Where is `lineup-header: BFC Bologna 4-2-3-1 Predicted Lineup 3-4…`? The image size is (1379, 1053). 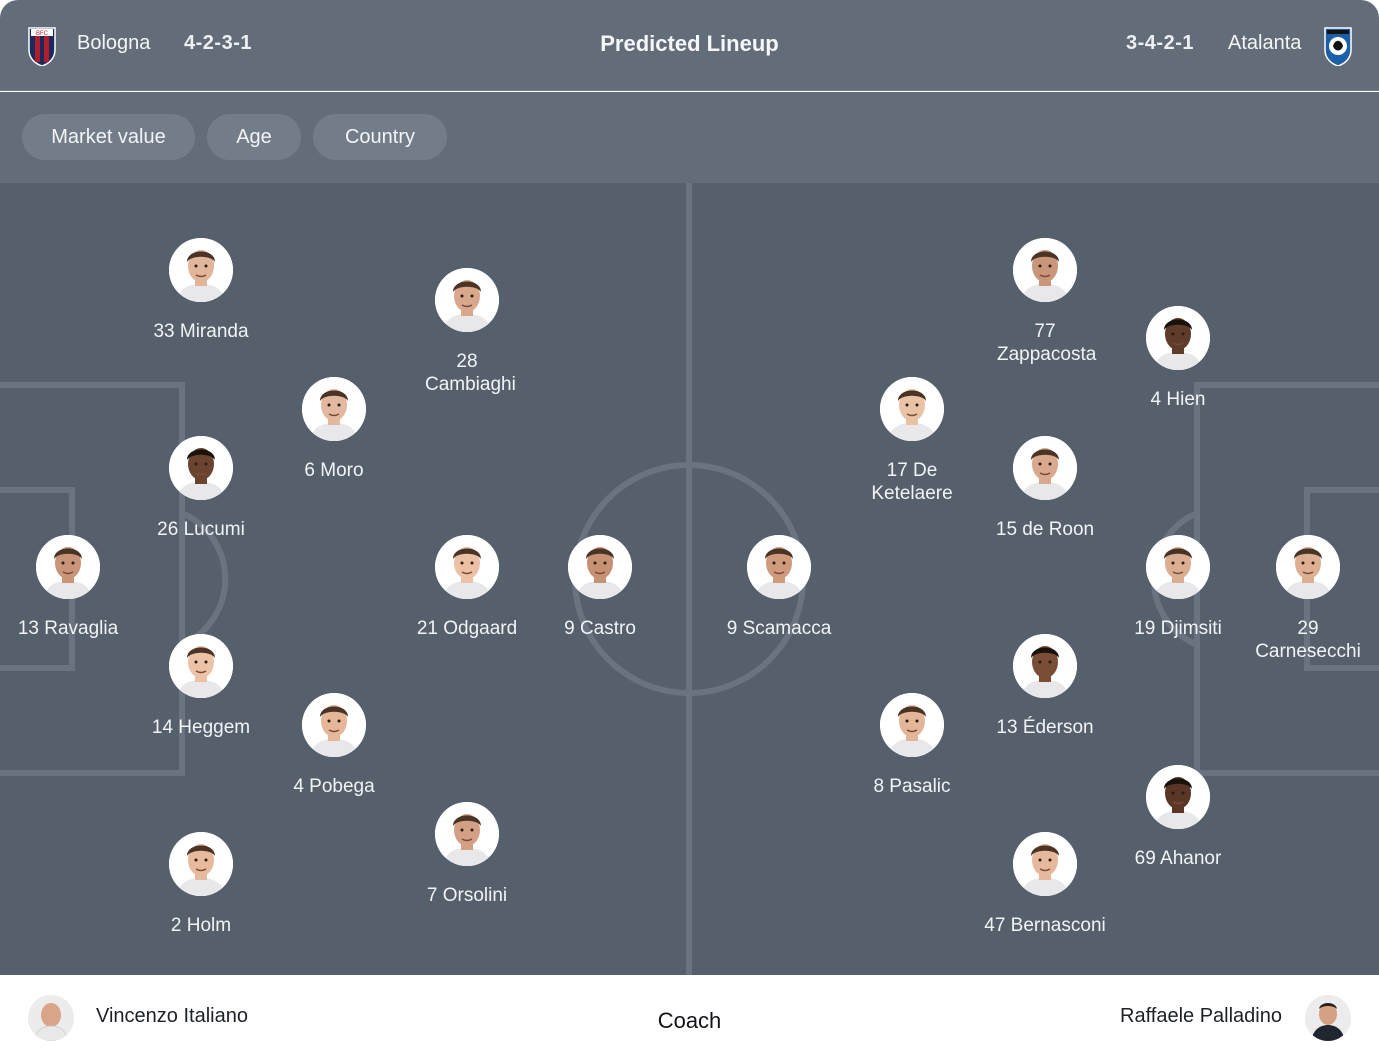 lineup-header: BFC Bologna 4-2-3-1 Predicted Lineup 3-4… is located at coordinates (689, 45).